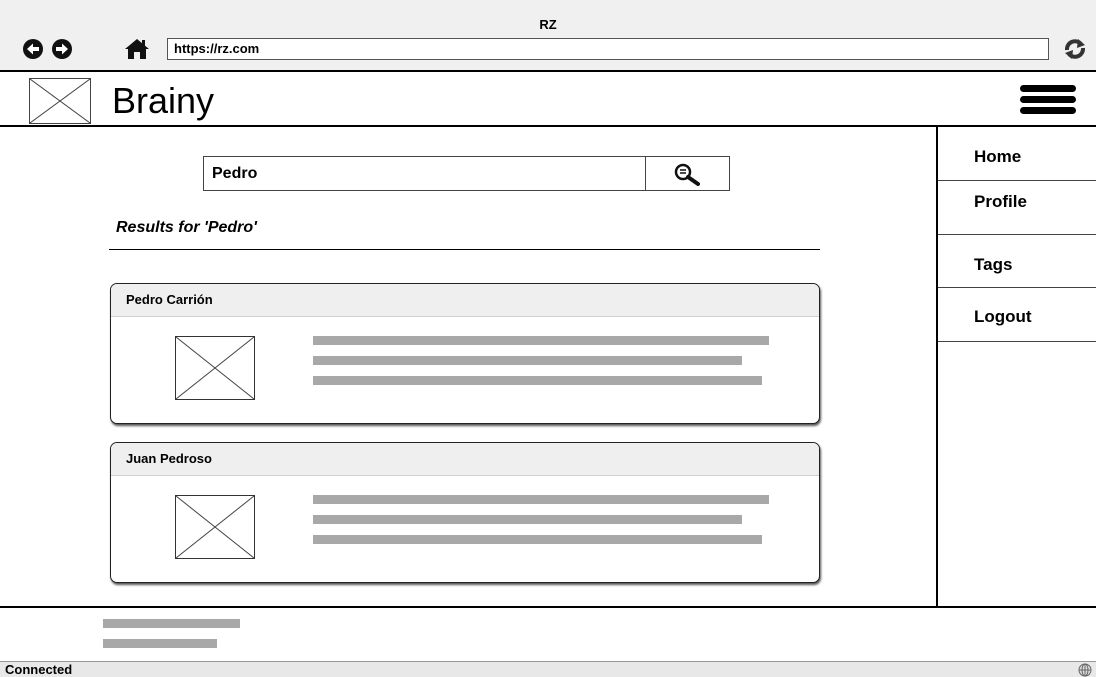 This screenshot has width=1096, height=677. What do you see at coordinates (548, 669) in the screenshot?
I see `status-bar: Connected` at bounding box center [548, 669].